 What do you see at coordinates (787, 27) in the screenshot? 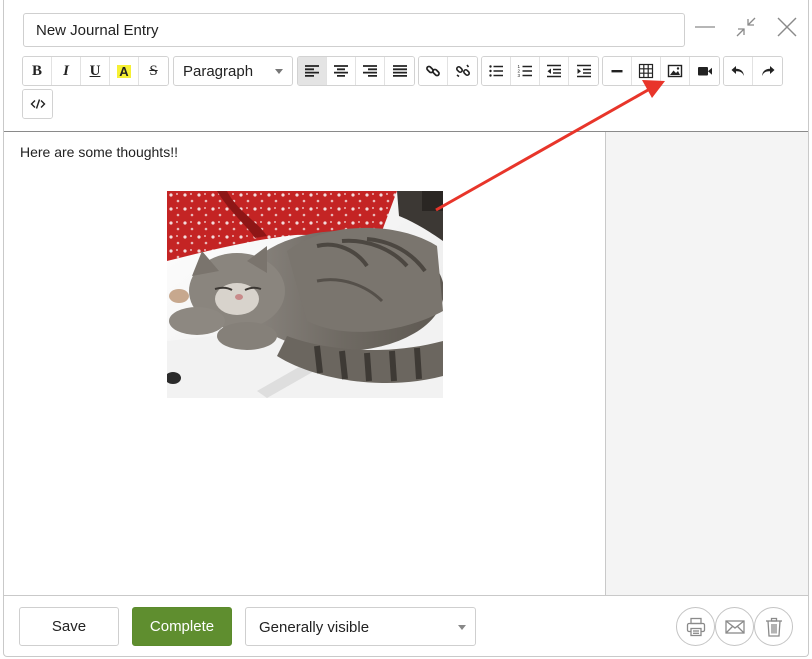
I see `close-icon` at bounding box center [787, 27].